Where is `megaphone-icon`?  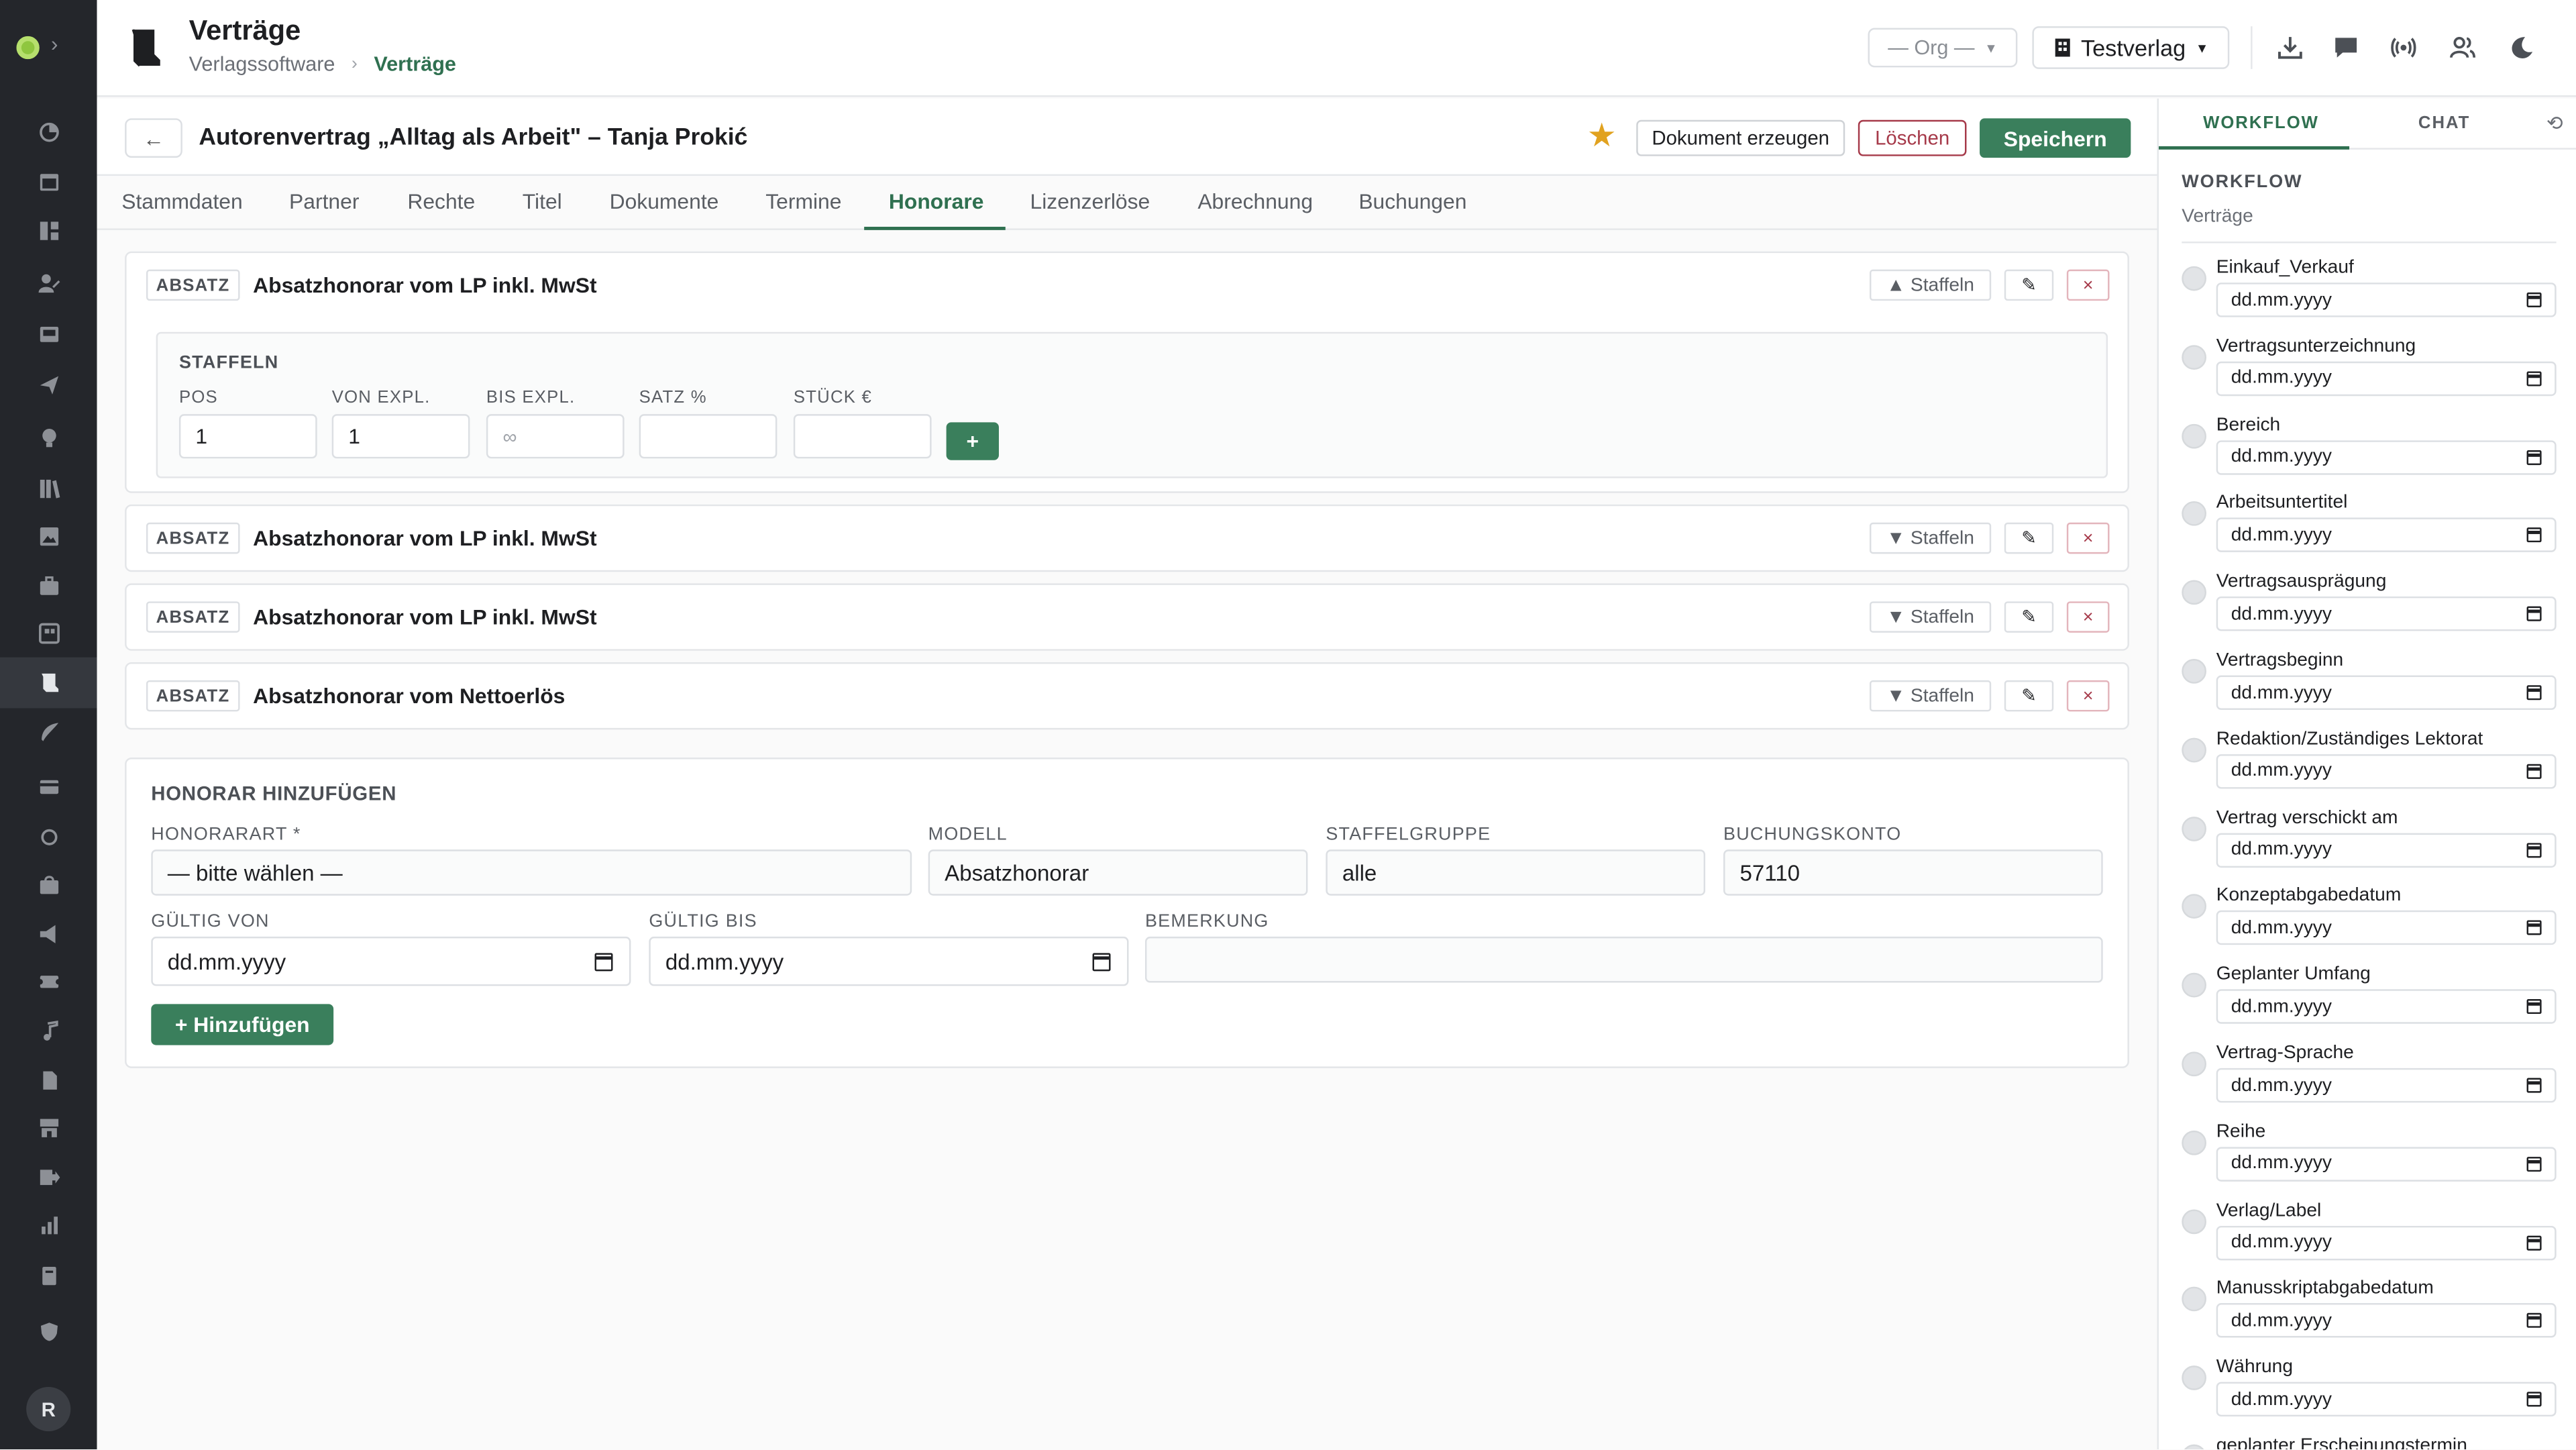
megaphone-icon is located at coordinates (48, 934).